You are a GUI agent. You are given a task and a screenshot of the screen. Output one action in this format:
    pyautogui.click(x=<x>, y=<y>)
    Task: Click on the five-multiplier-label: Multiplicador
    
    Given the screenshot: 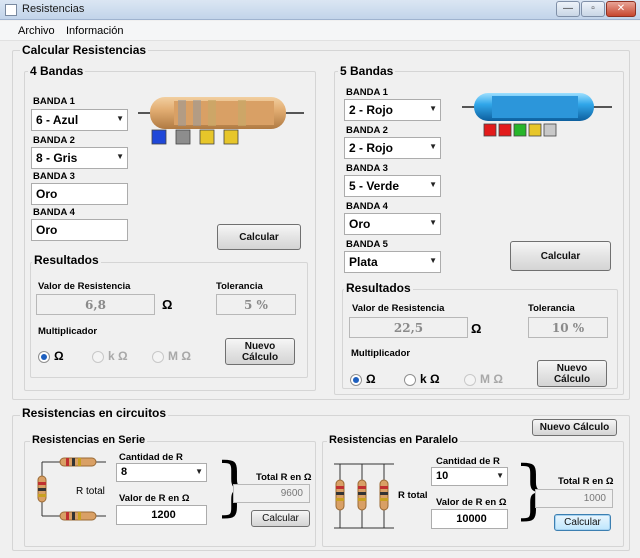 What is the action you would take?
    pyautogui.click(x=381, y=353)
    